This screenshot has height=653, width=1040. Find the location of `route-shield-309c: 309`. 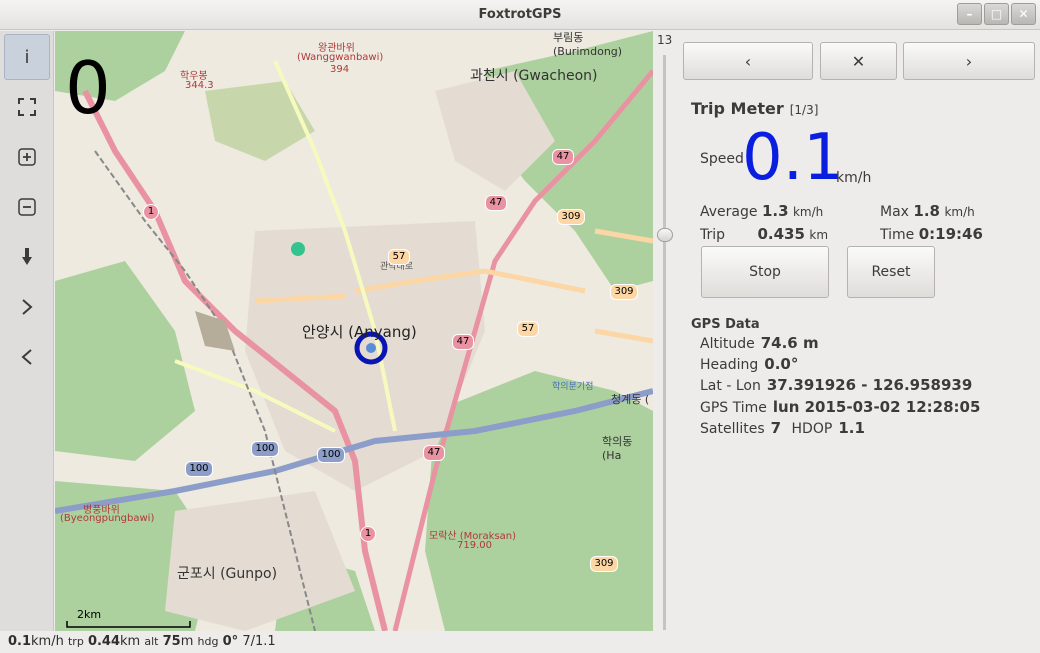

route-shield-309c: 309 is located at coordinates (604, 564).